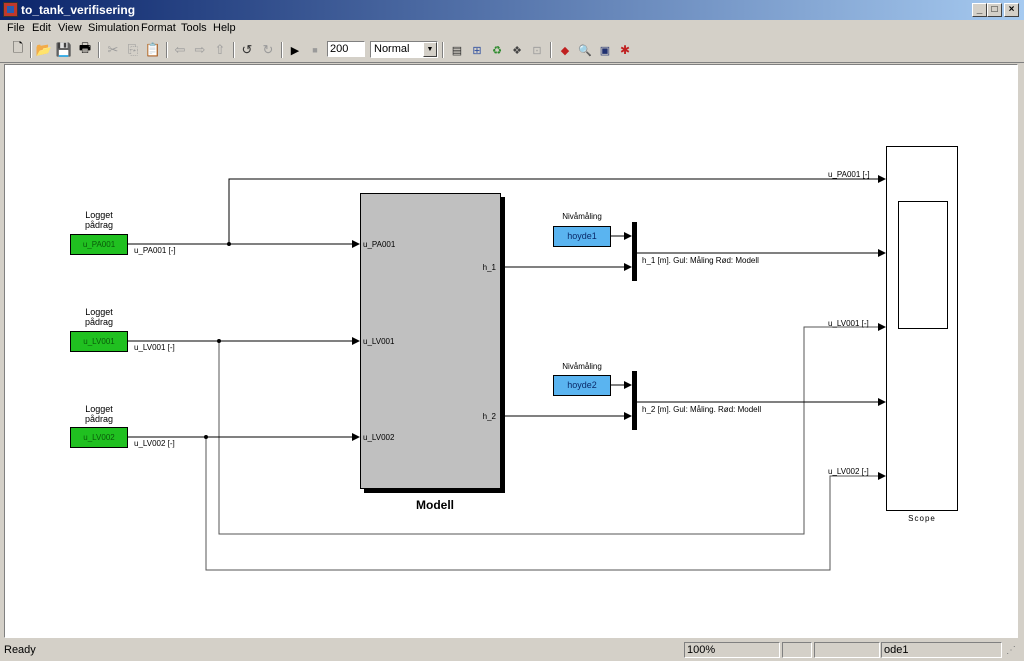 The image size is (1024, 661). Describe the element at coordinates (701, 409) in the screenshot. I see `signal-label-mux2: h_2 [m]. Gul: Måling. Rød: Modell` at that location.